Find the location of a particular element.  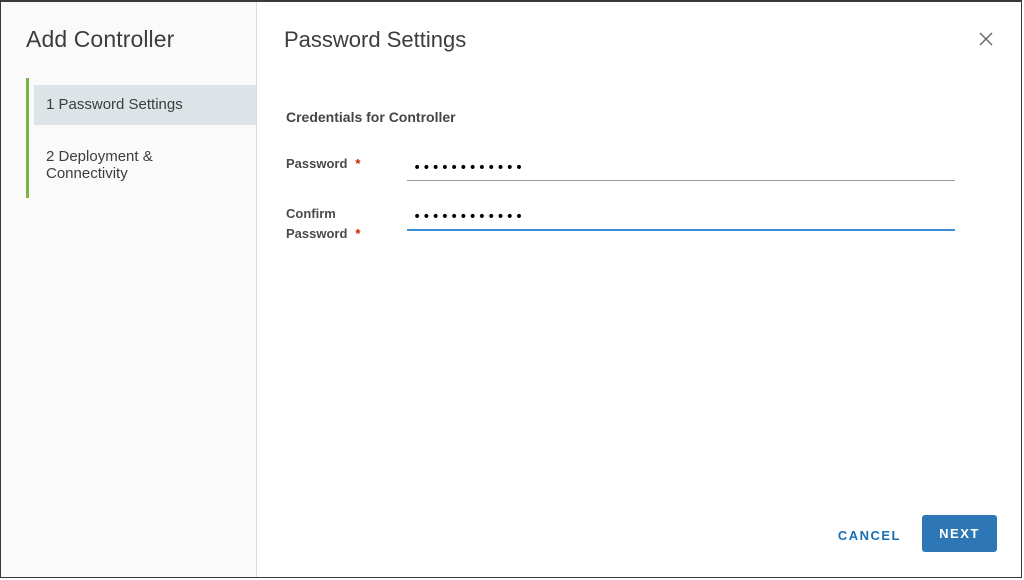

step-label-line1: 2 Deployment & is located at coordinates (99, 156).